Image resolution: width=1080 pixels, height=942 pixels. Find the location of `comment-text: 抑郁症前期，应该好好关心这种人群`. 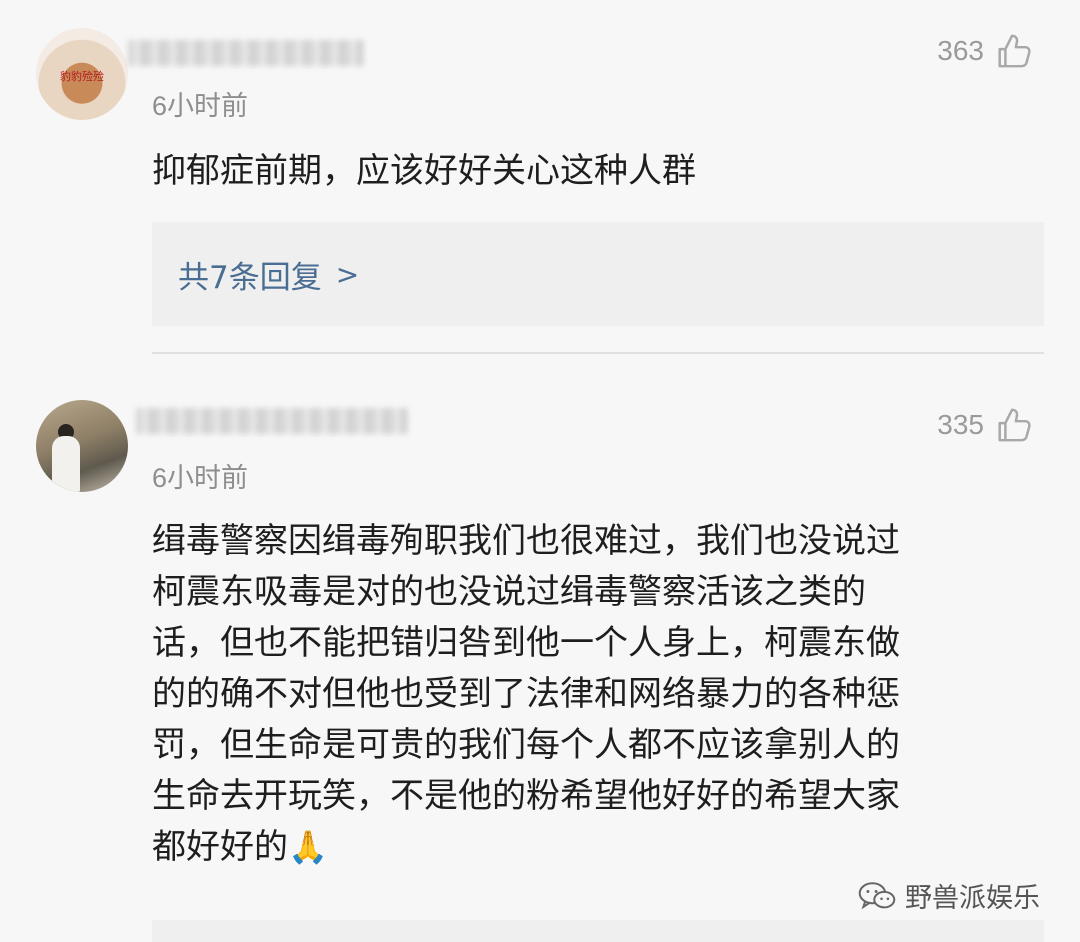

comment-text: 抑郁症前期，应该好好关心这种人群 is located at coordinates (424, 171).